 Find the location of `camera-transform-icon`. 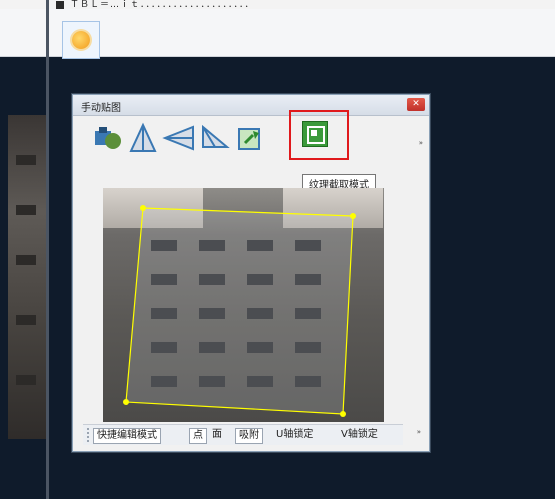

camera-transform-icon is located at coordinates (108, 138).